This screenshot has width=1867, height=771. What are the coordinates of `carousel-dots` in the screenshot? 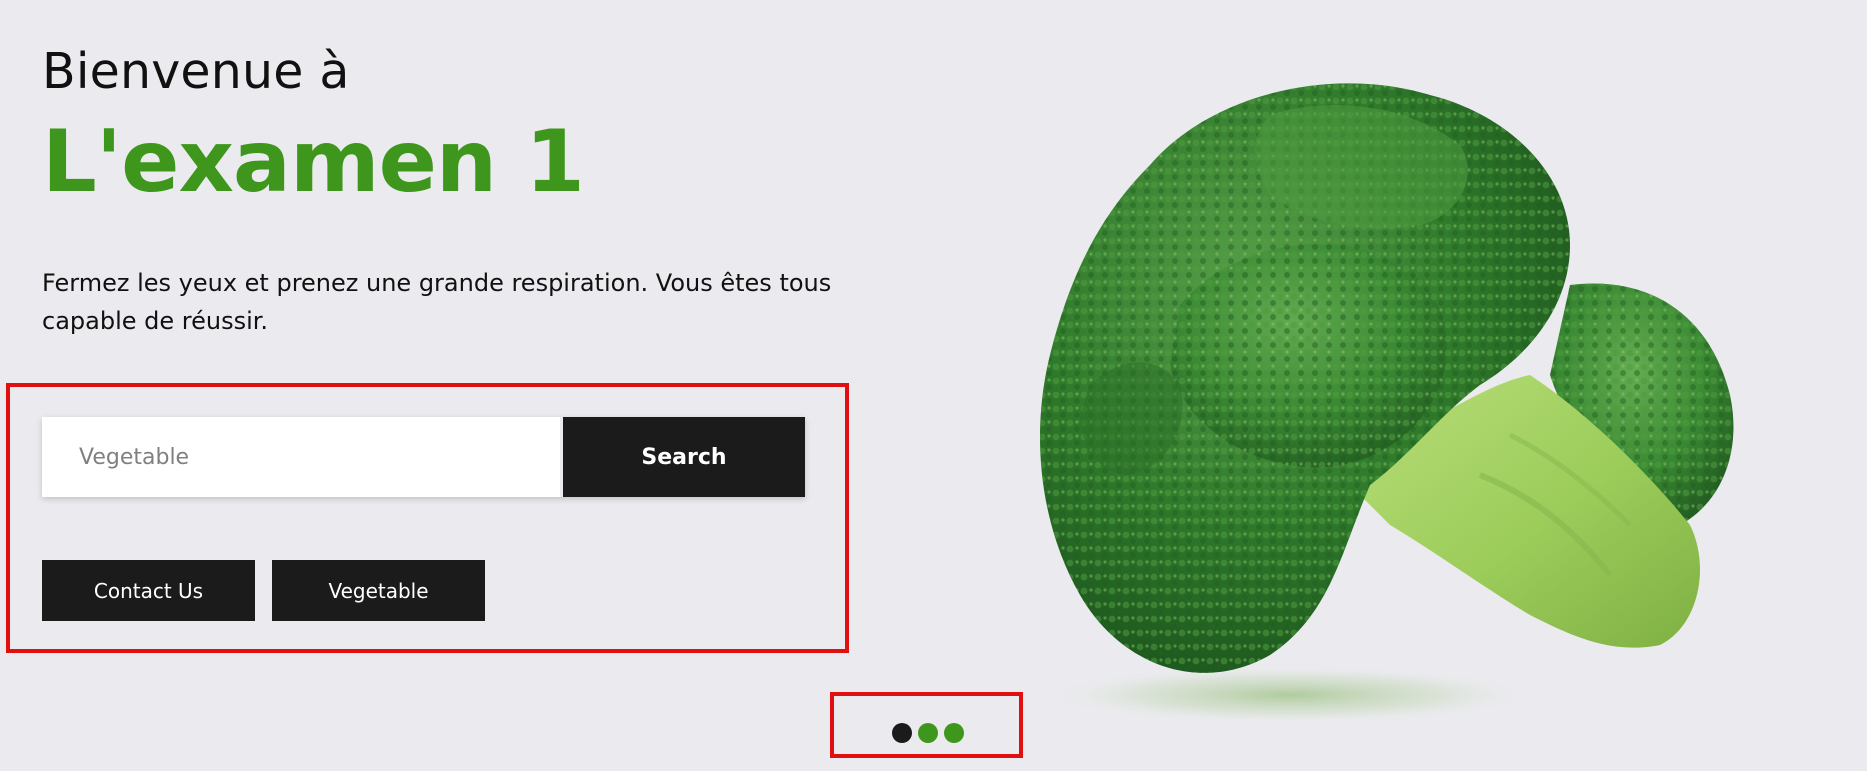 It's located at (928, 733).